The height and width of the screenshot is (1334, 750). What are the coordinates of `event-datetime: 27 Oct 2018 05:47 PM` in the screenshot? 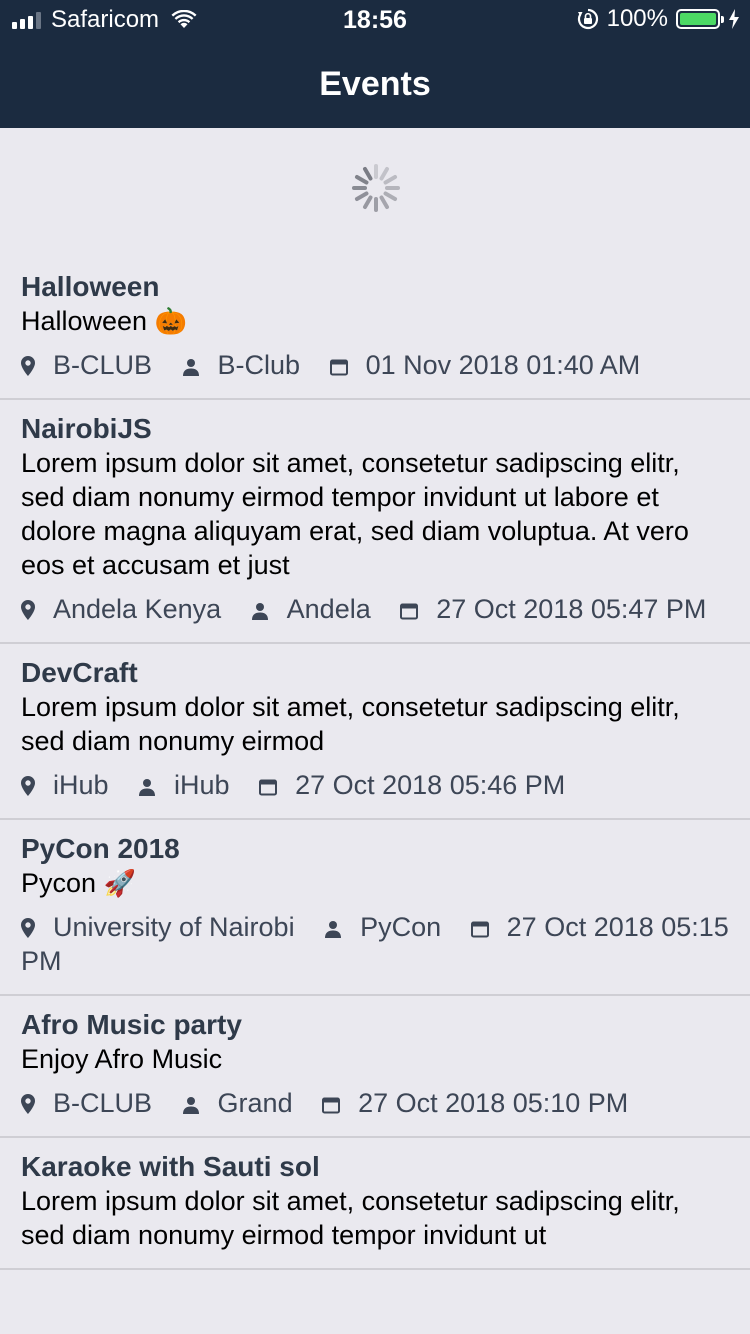 It's located at (571, 609).